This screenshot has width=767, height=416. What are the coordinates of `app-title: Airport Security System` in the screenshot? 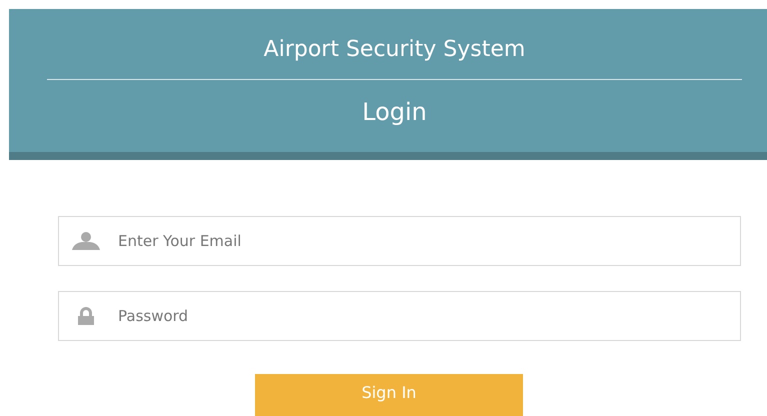 It's located at (395, 50).